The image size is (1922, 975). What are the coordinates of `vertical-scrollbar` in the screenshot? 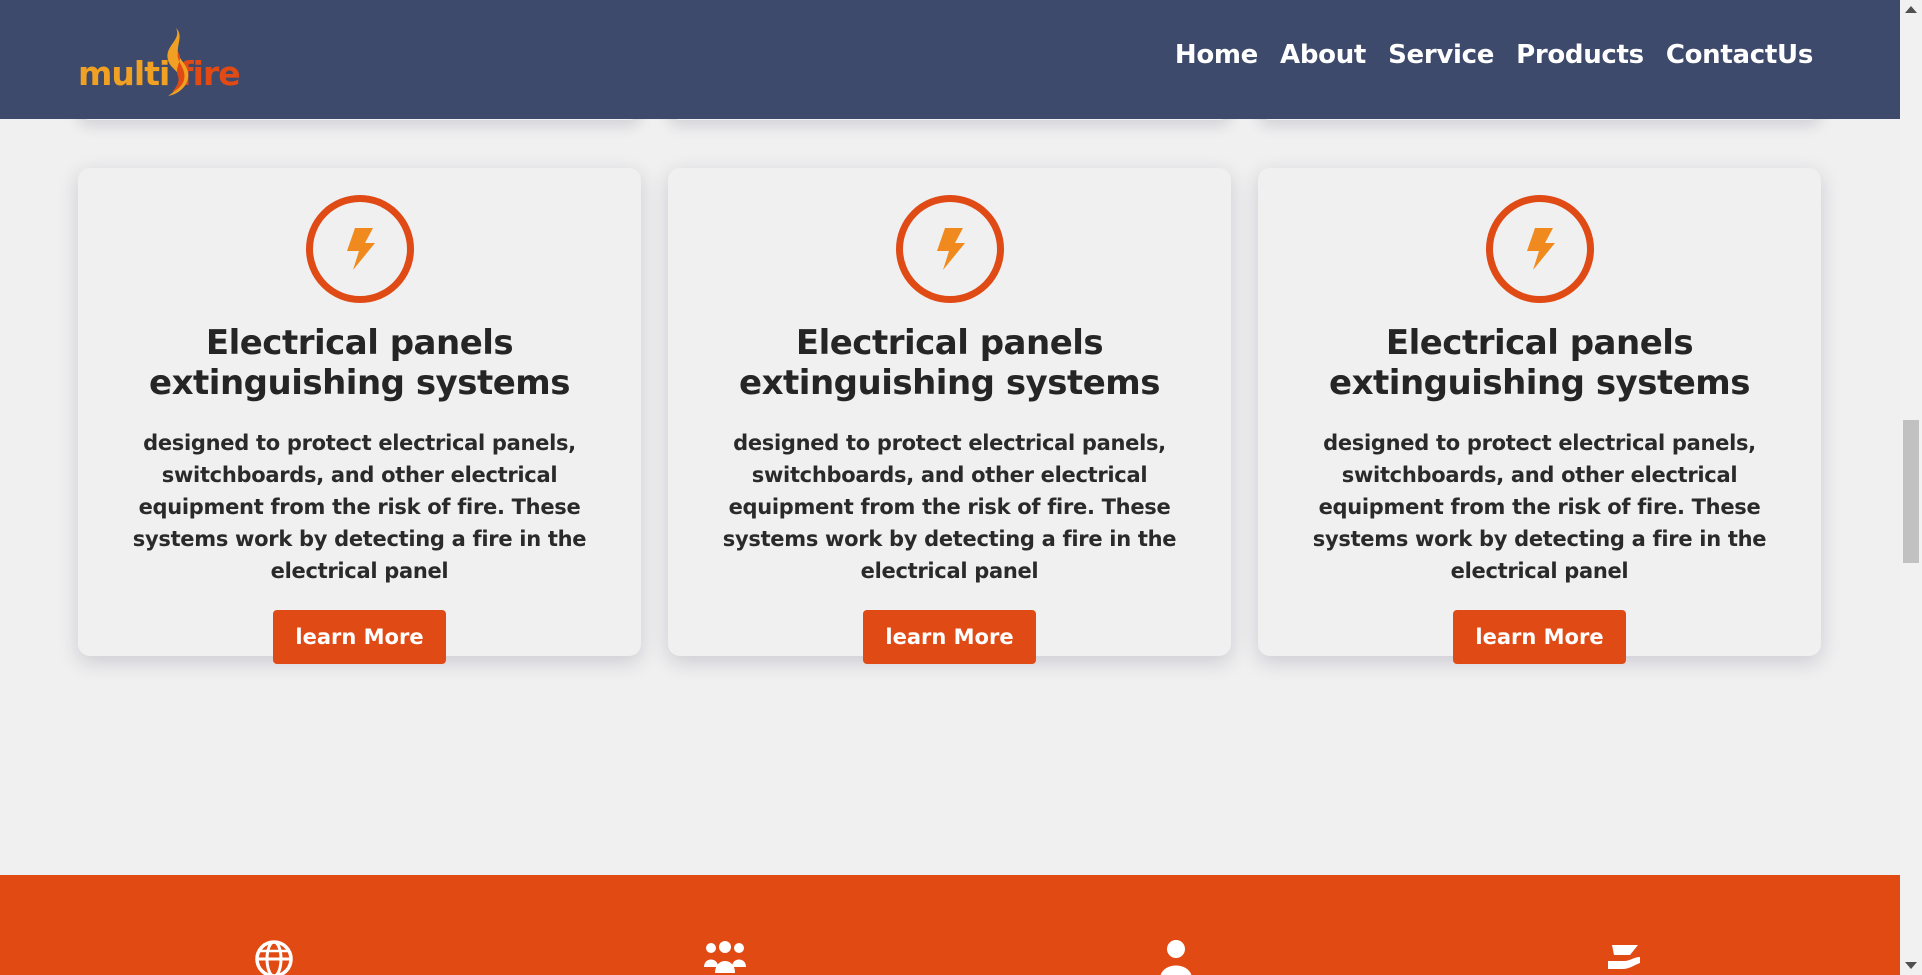 It's located at (1911, 487).